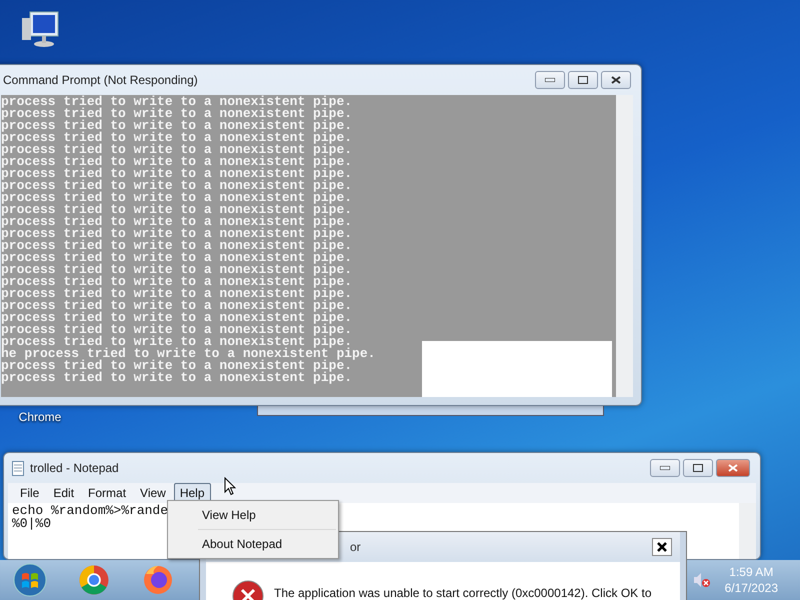 The height and width of the screenshot is (600, 800). Describe the element at coordinates (701, 580) in the screenshot. I see `muted-speaker-icon` at that location.